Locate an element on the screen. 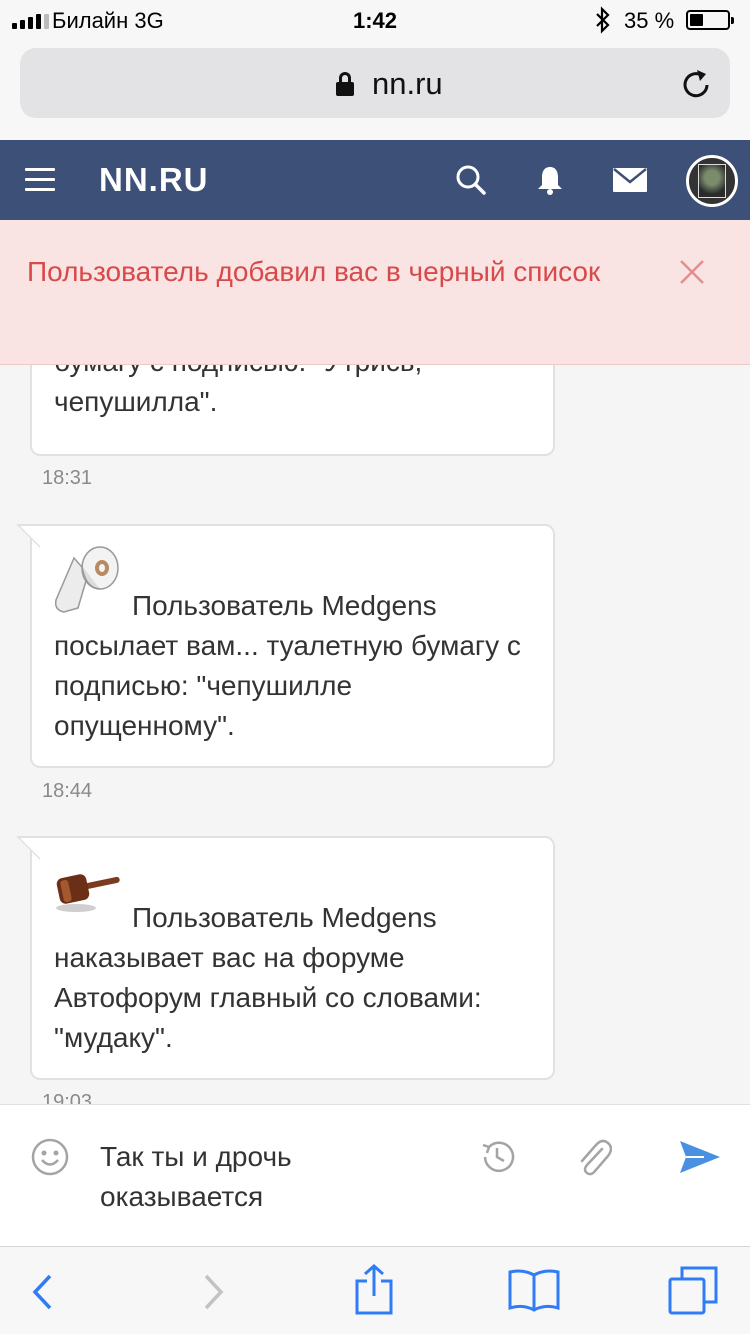 This screenshot has height=1334, width=750. history-icon is located at coordinates (497, 1157).